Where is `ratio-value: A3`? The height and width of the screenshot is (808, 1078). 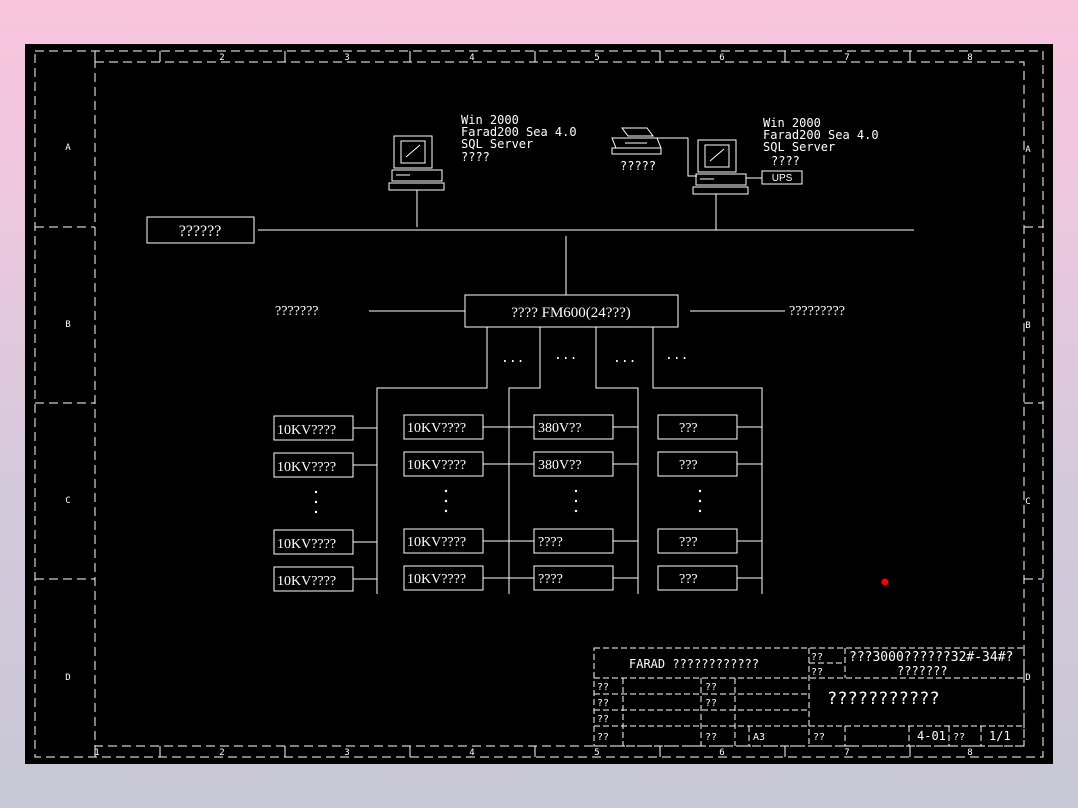 ratio-value: A3 is located at coordinates (759, 737).